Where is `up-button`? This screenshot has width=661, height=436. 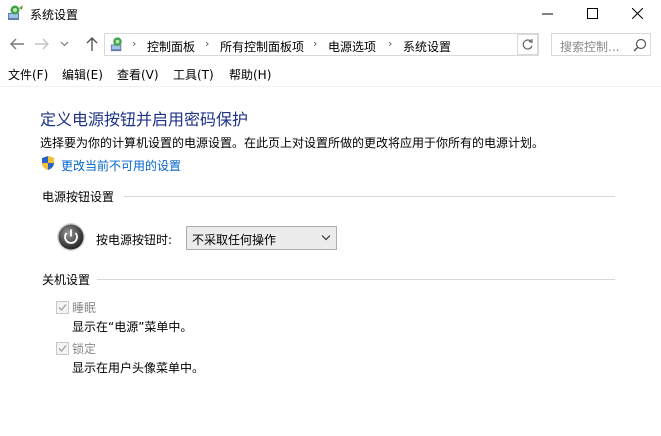 up-button is located at coordinates (92, 44).